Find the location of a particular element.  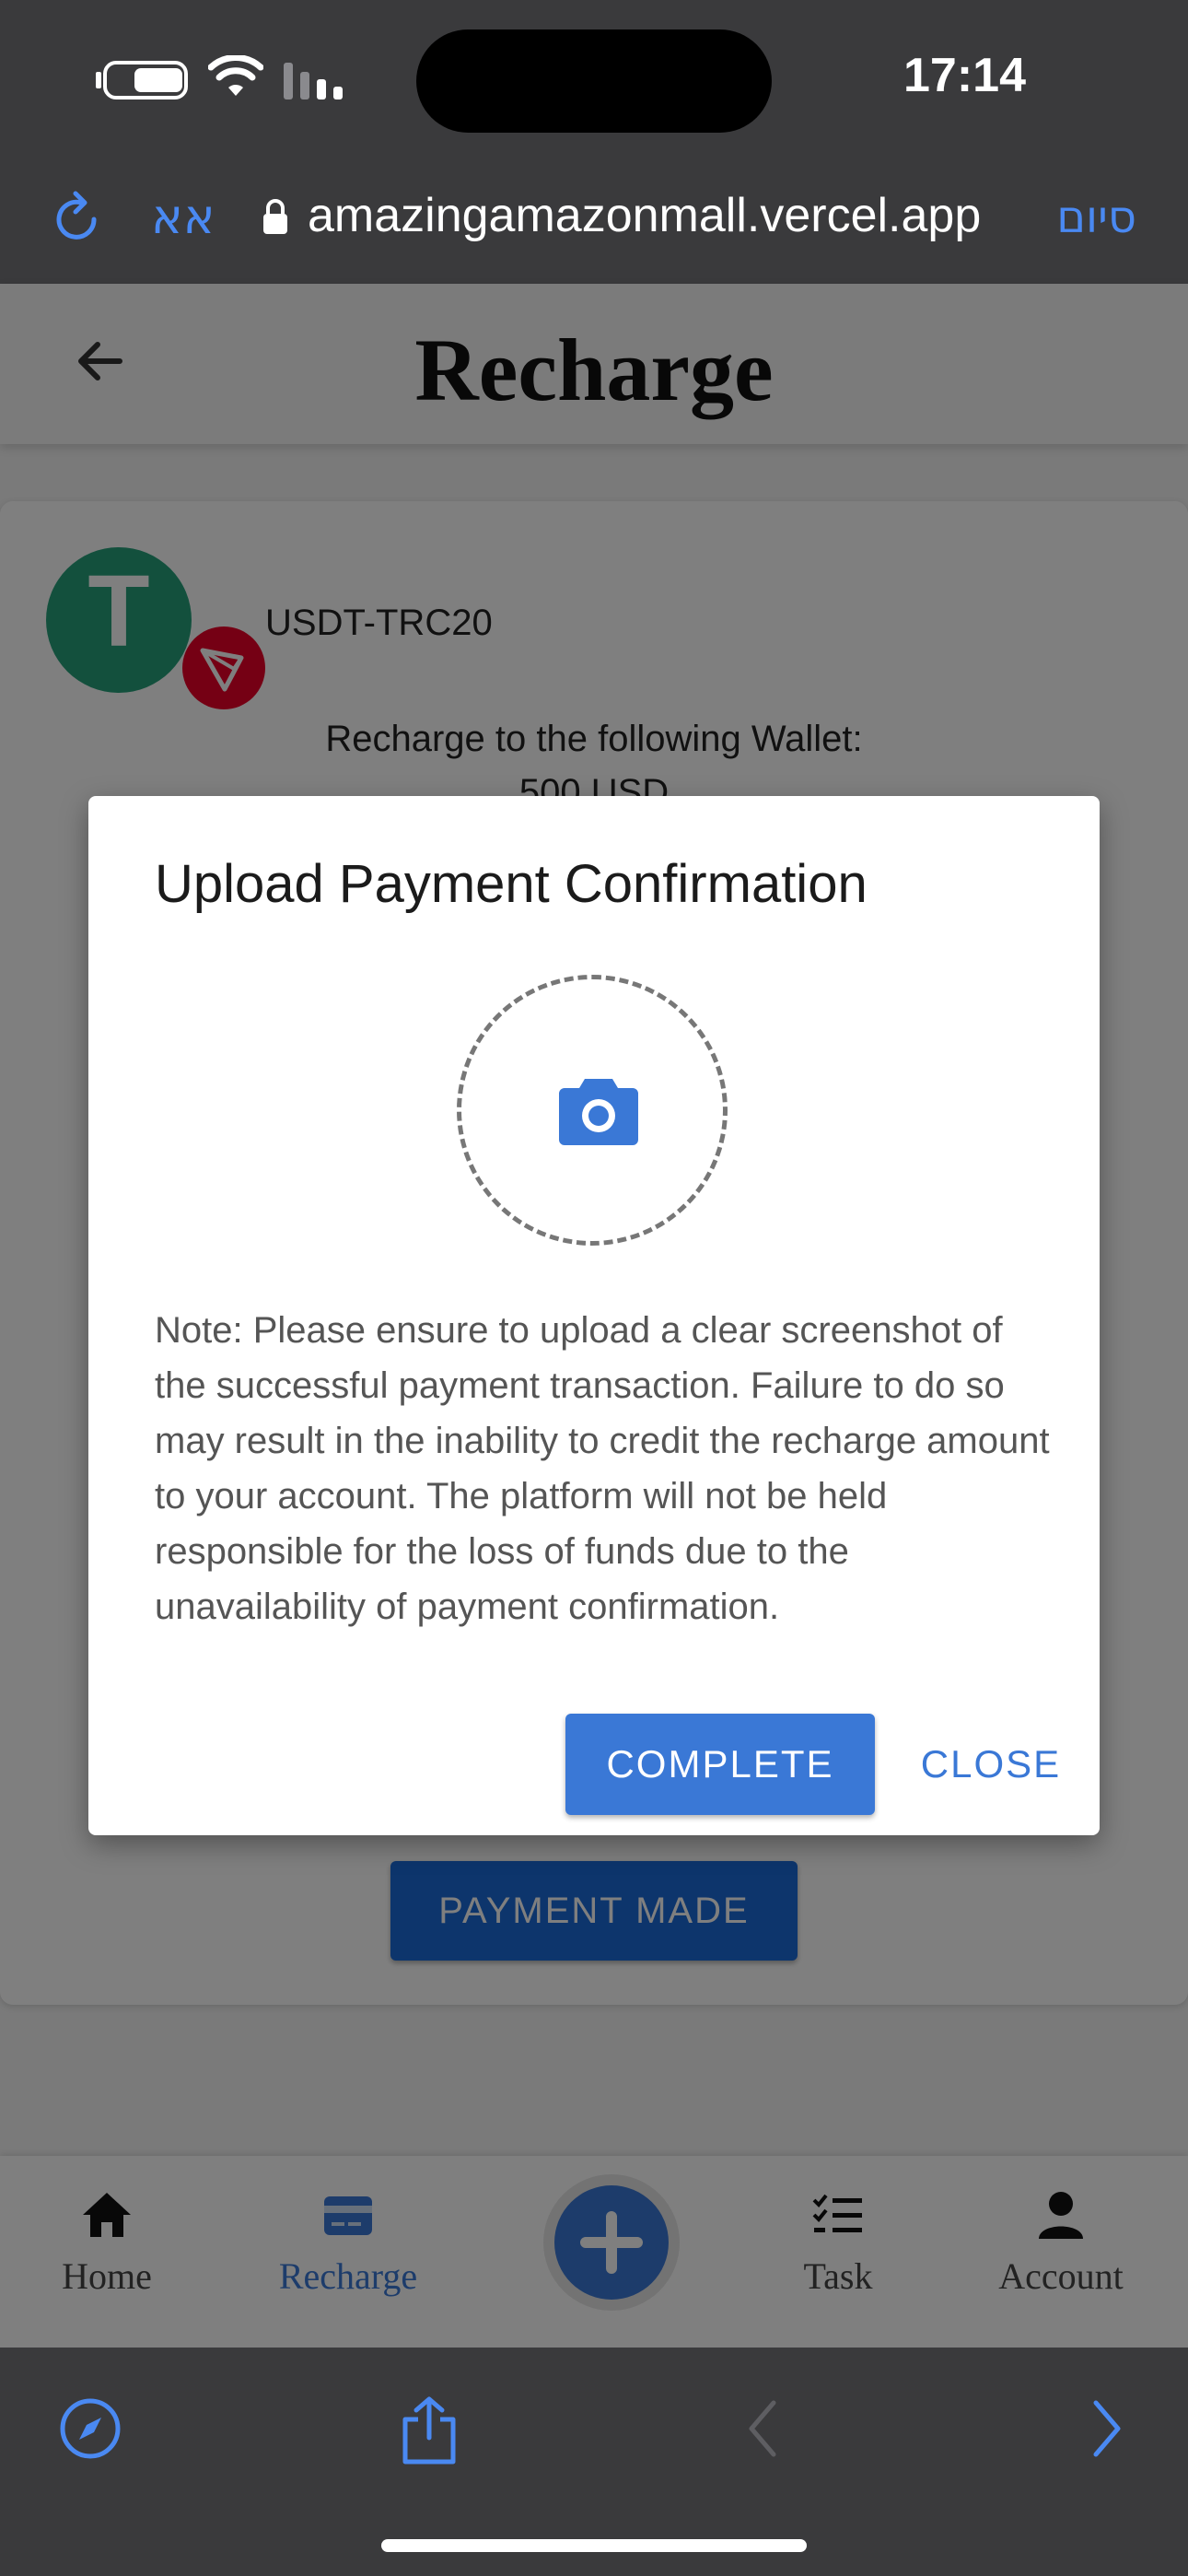

browser-toolbar is located at coordinates (594, 2462).